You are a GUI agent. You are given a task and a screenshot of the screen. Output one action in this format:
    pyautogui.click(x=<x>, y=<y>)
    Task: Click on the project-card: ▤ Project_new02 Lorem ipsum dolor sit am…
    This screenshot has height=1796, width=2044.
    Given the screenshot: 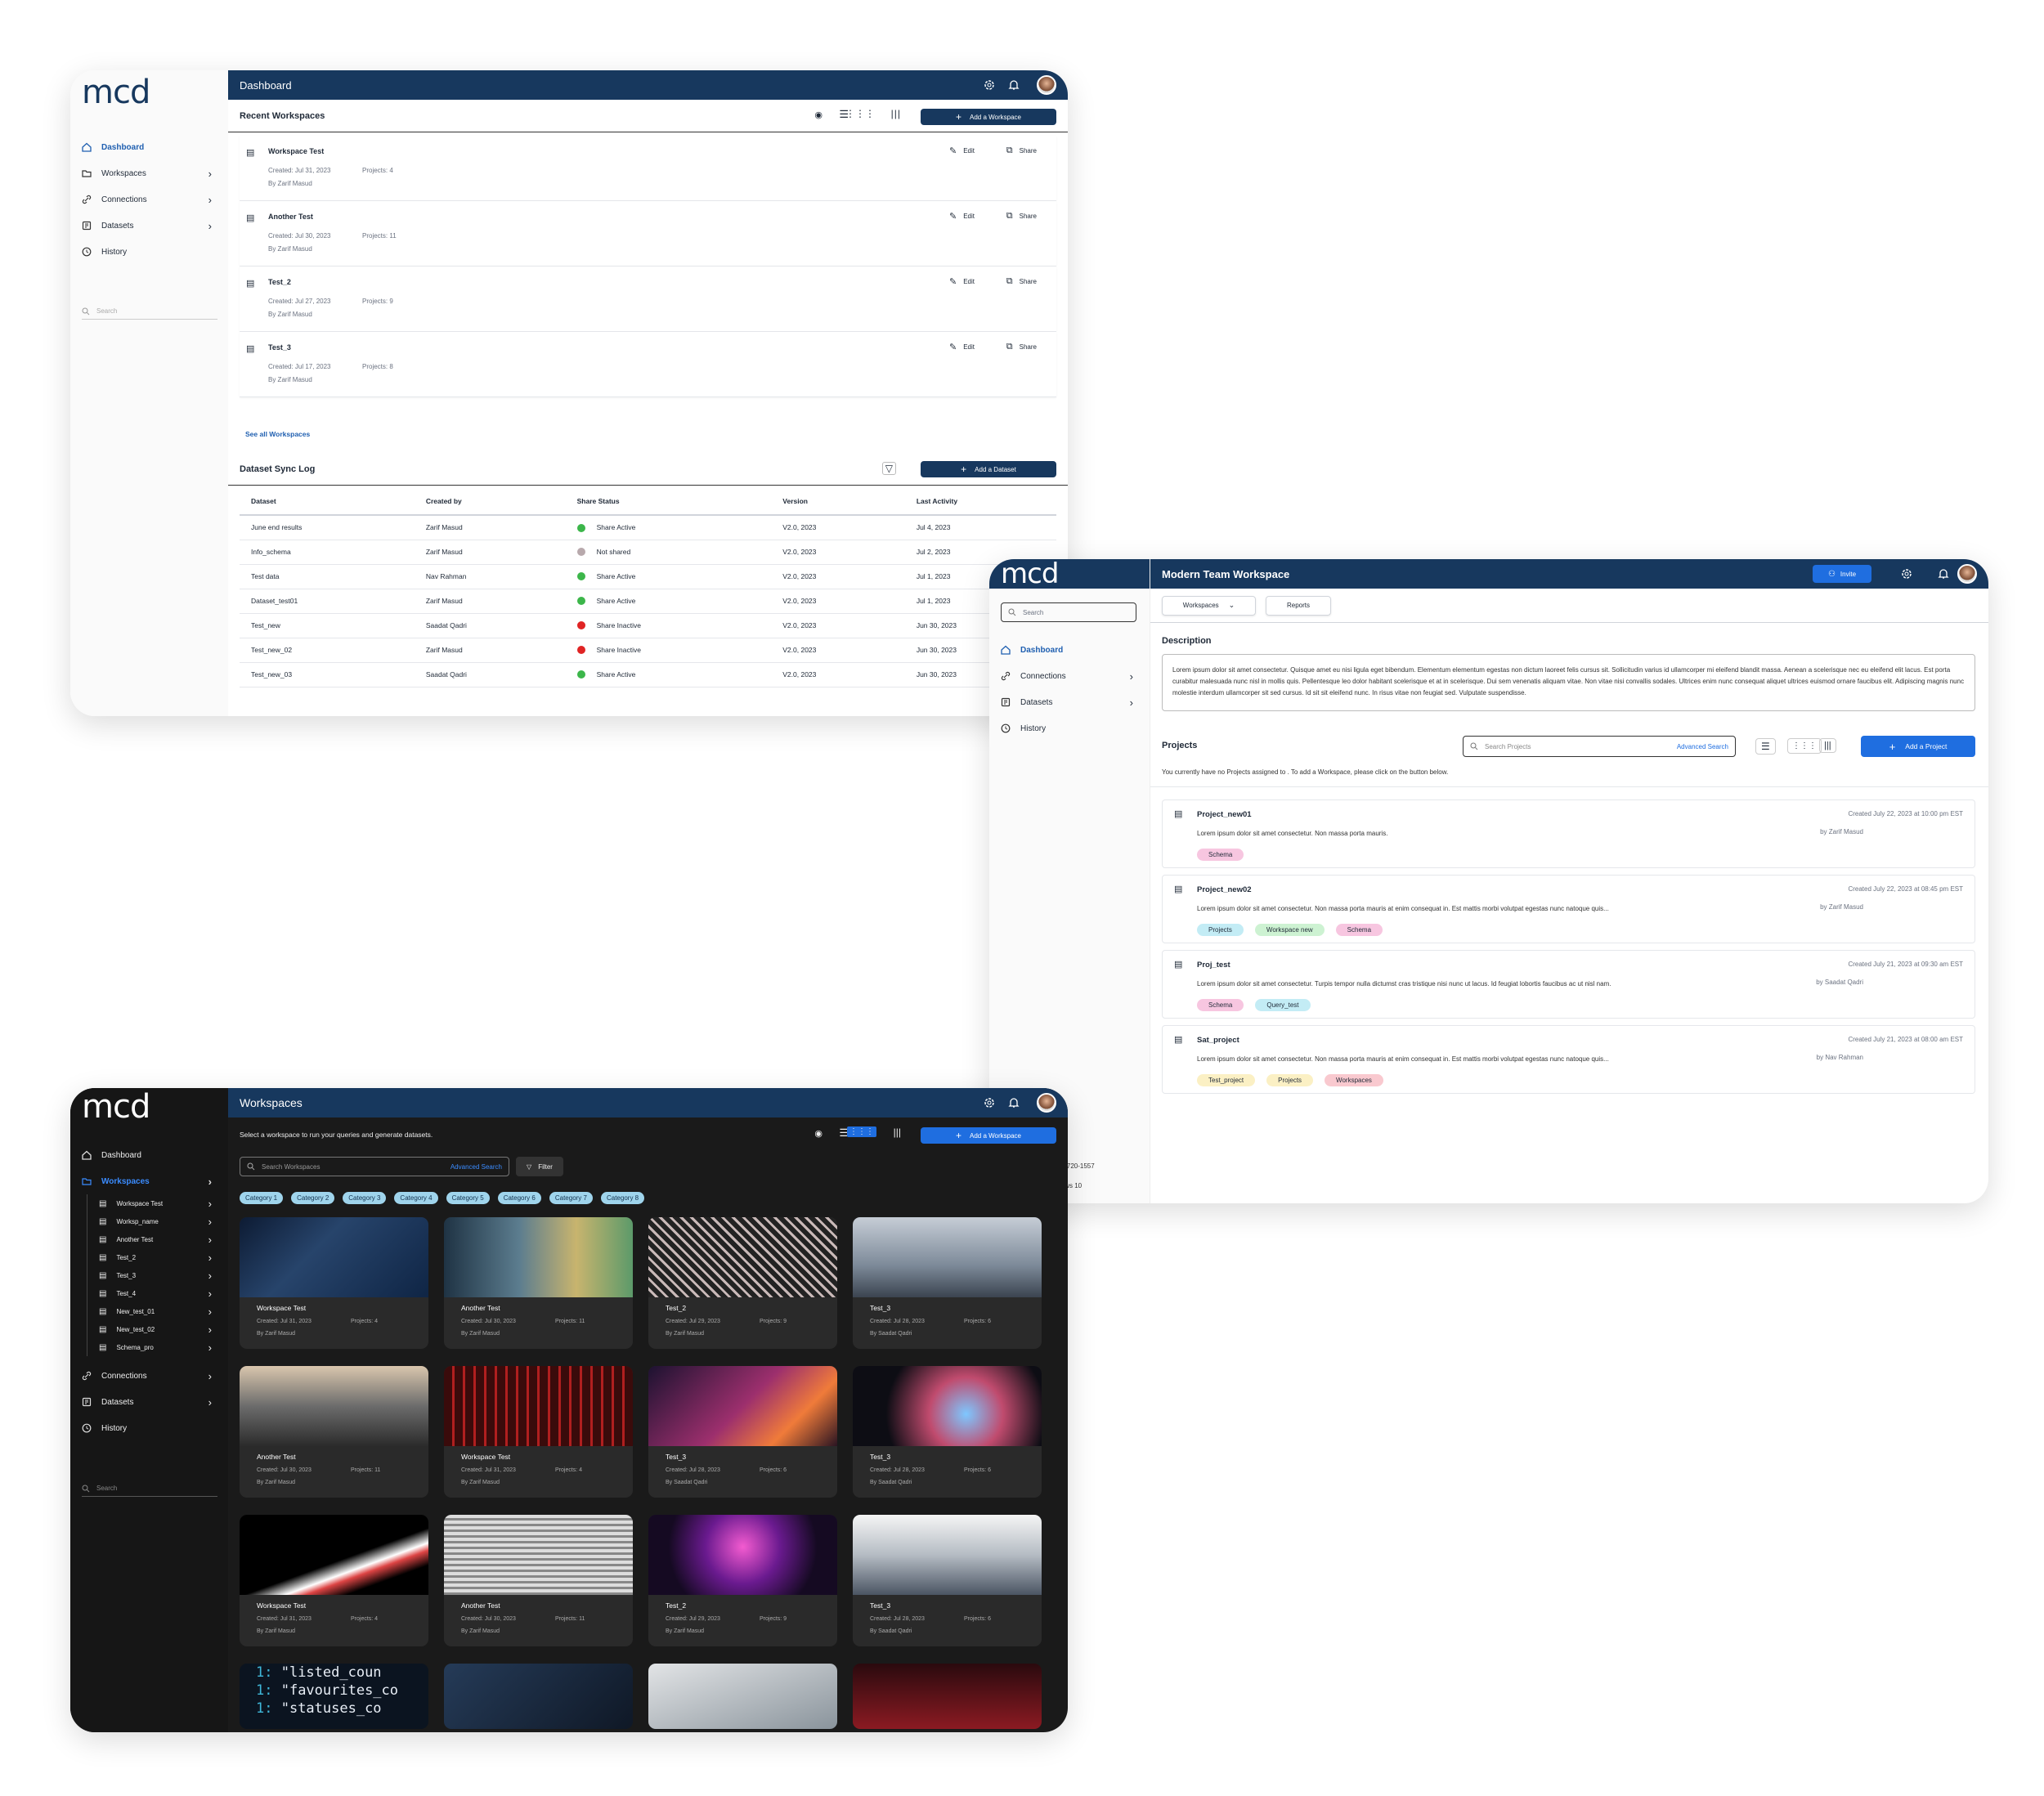 What is the action you would take?
    pyautogui.click(x=1569, y=909)
    